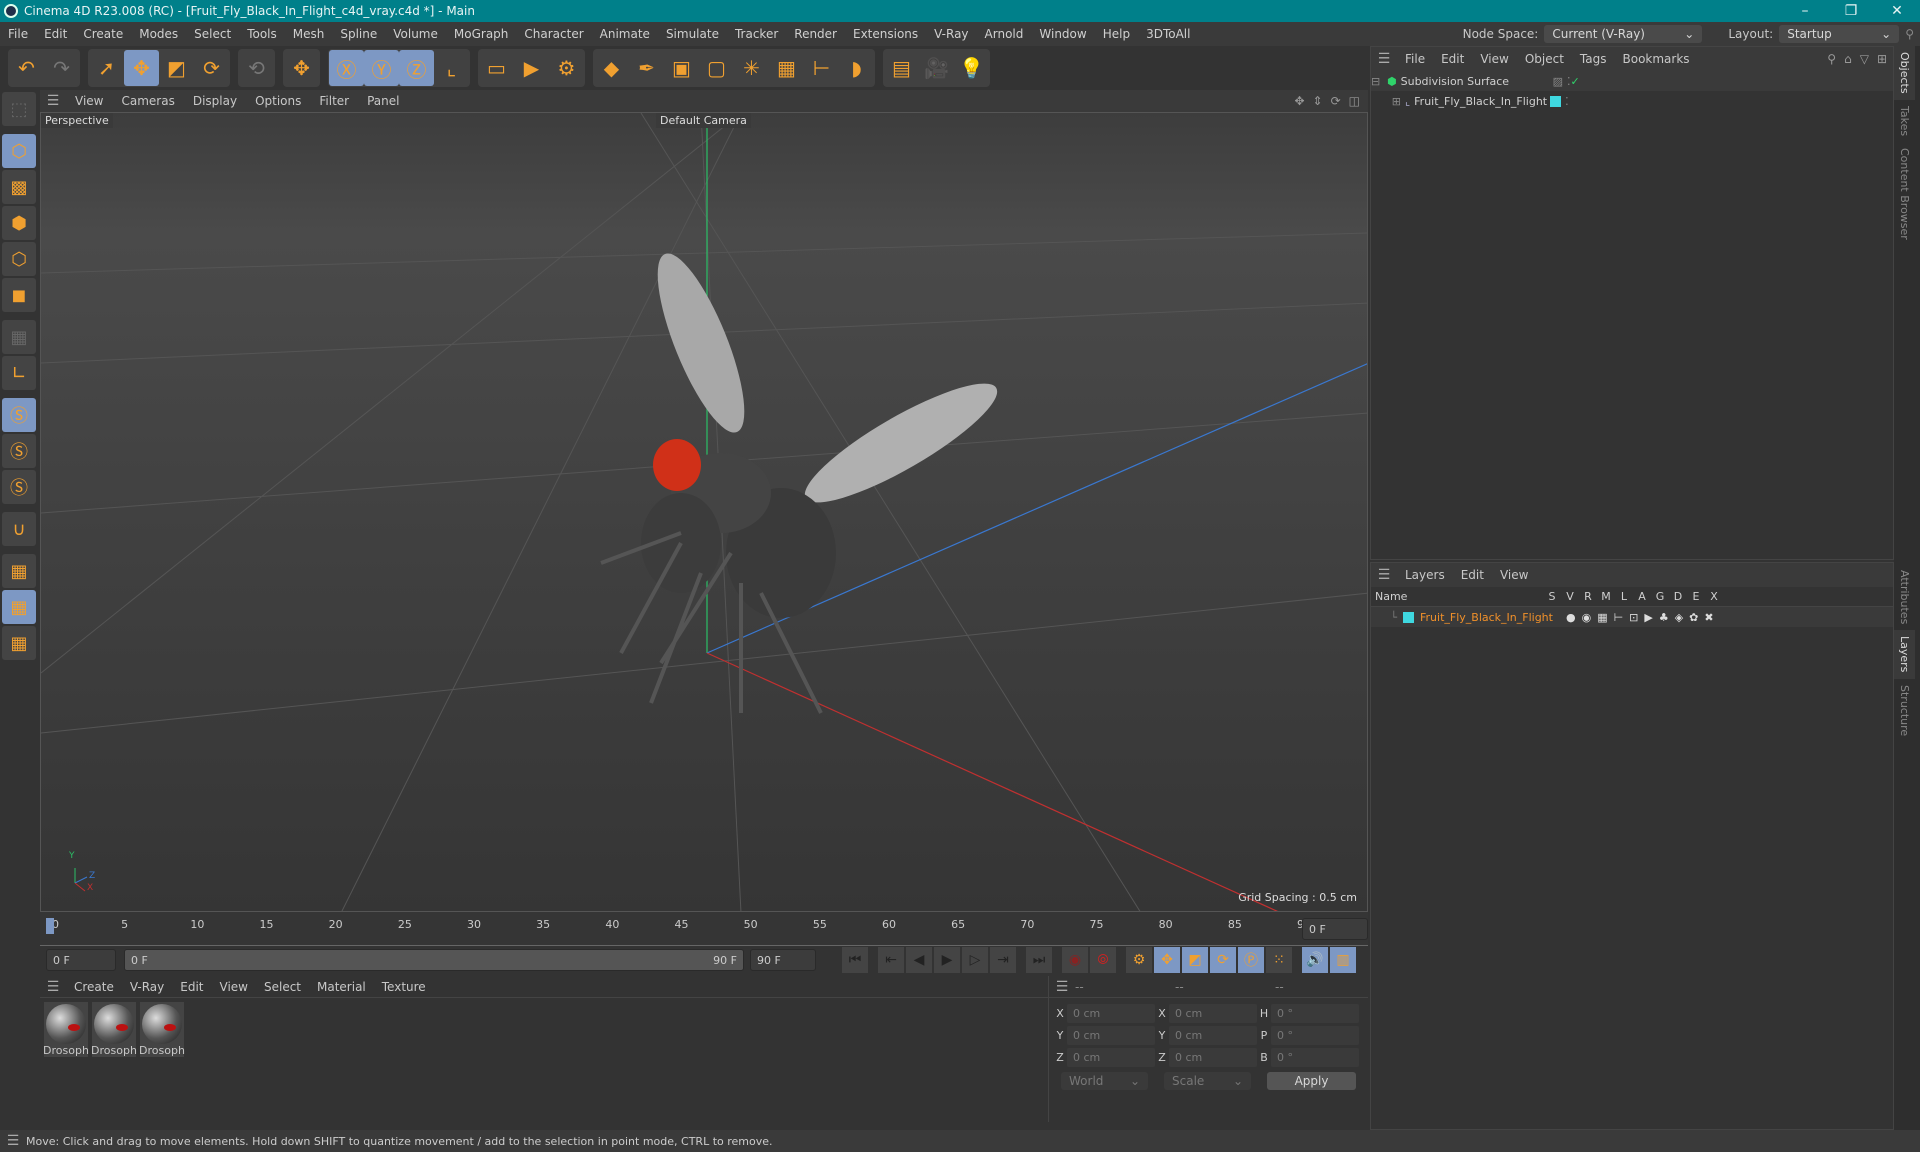 This screenshot has height=1152, width=1920. Describe the element at coordinates (1343, 960) in the screenshot. I see `filmstrip-icon: ▥` at that location.